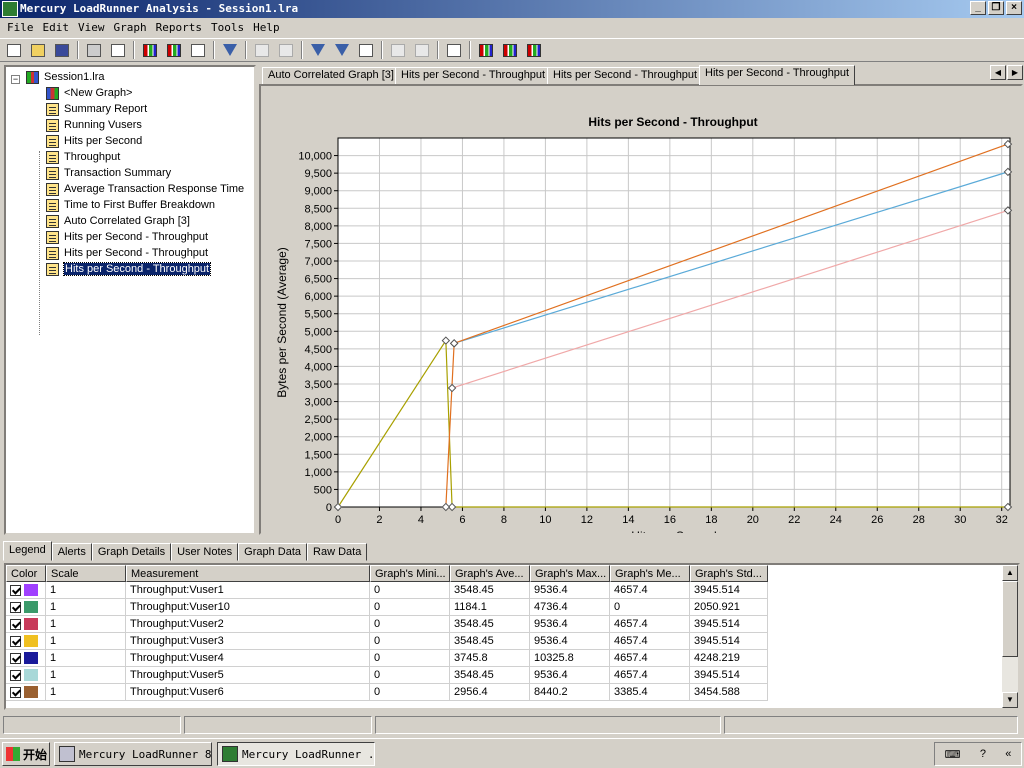 The image size is (1024, 768). Describe the element at coordinates (486, 50) in the screenshot. I see `report-button` at that location.